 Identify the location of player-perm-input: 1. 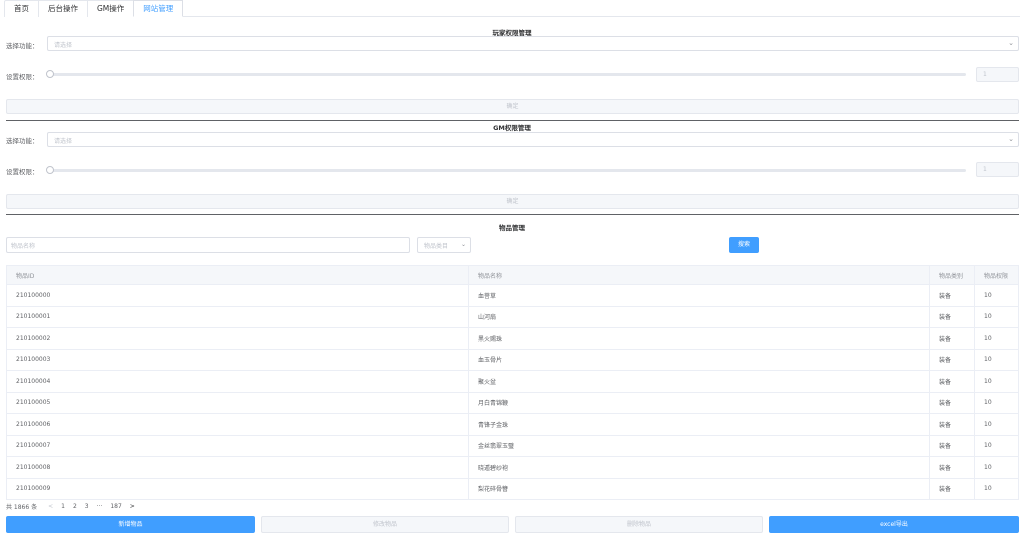
(997, 74).